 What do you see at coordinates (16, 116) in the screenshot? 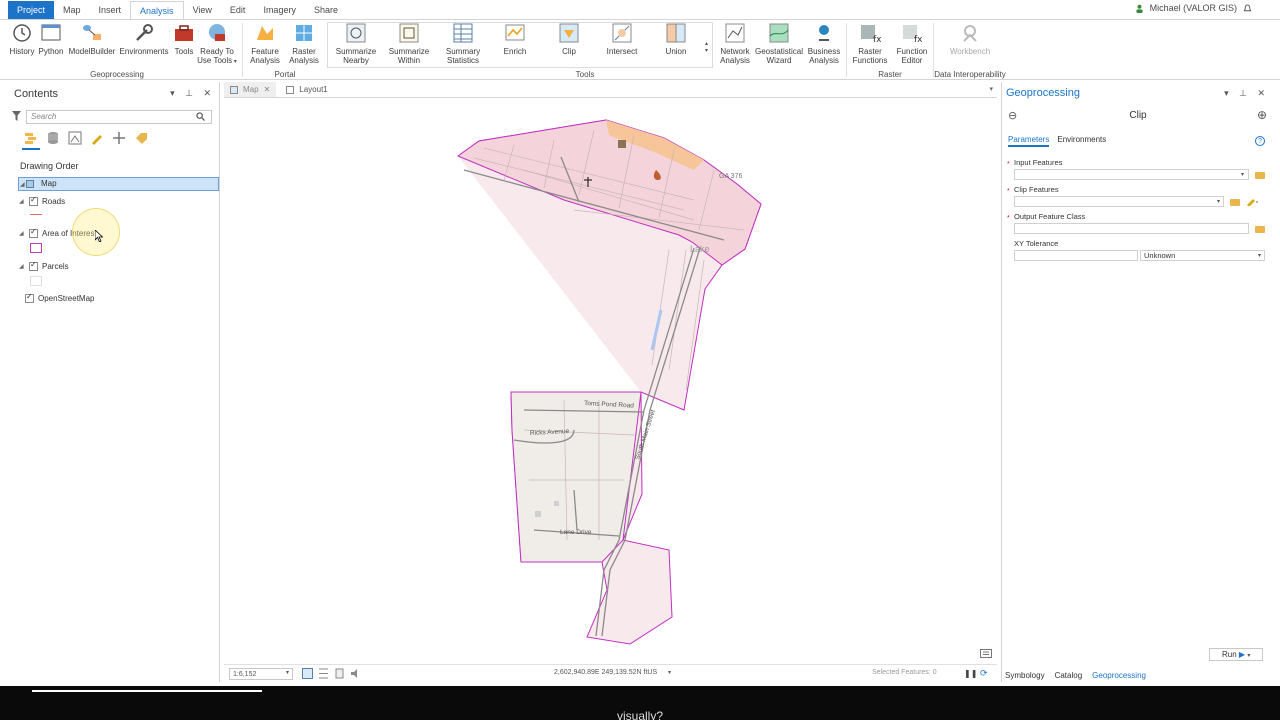
I see `filter-icon` at bounding box center [16, 116].